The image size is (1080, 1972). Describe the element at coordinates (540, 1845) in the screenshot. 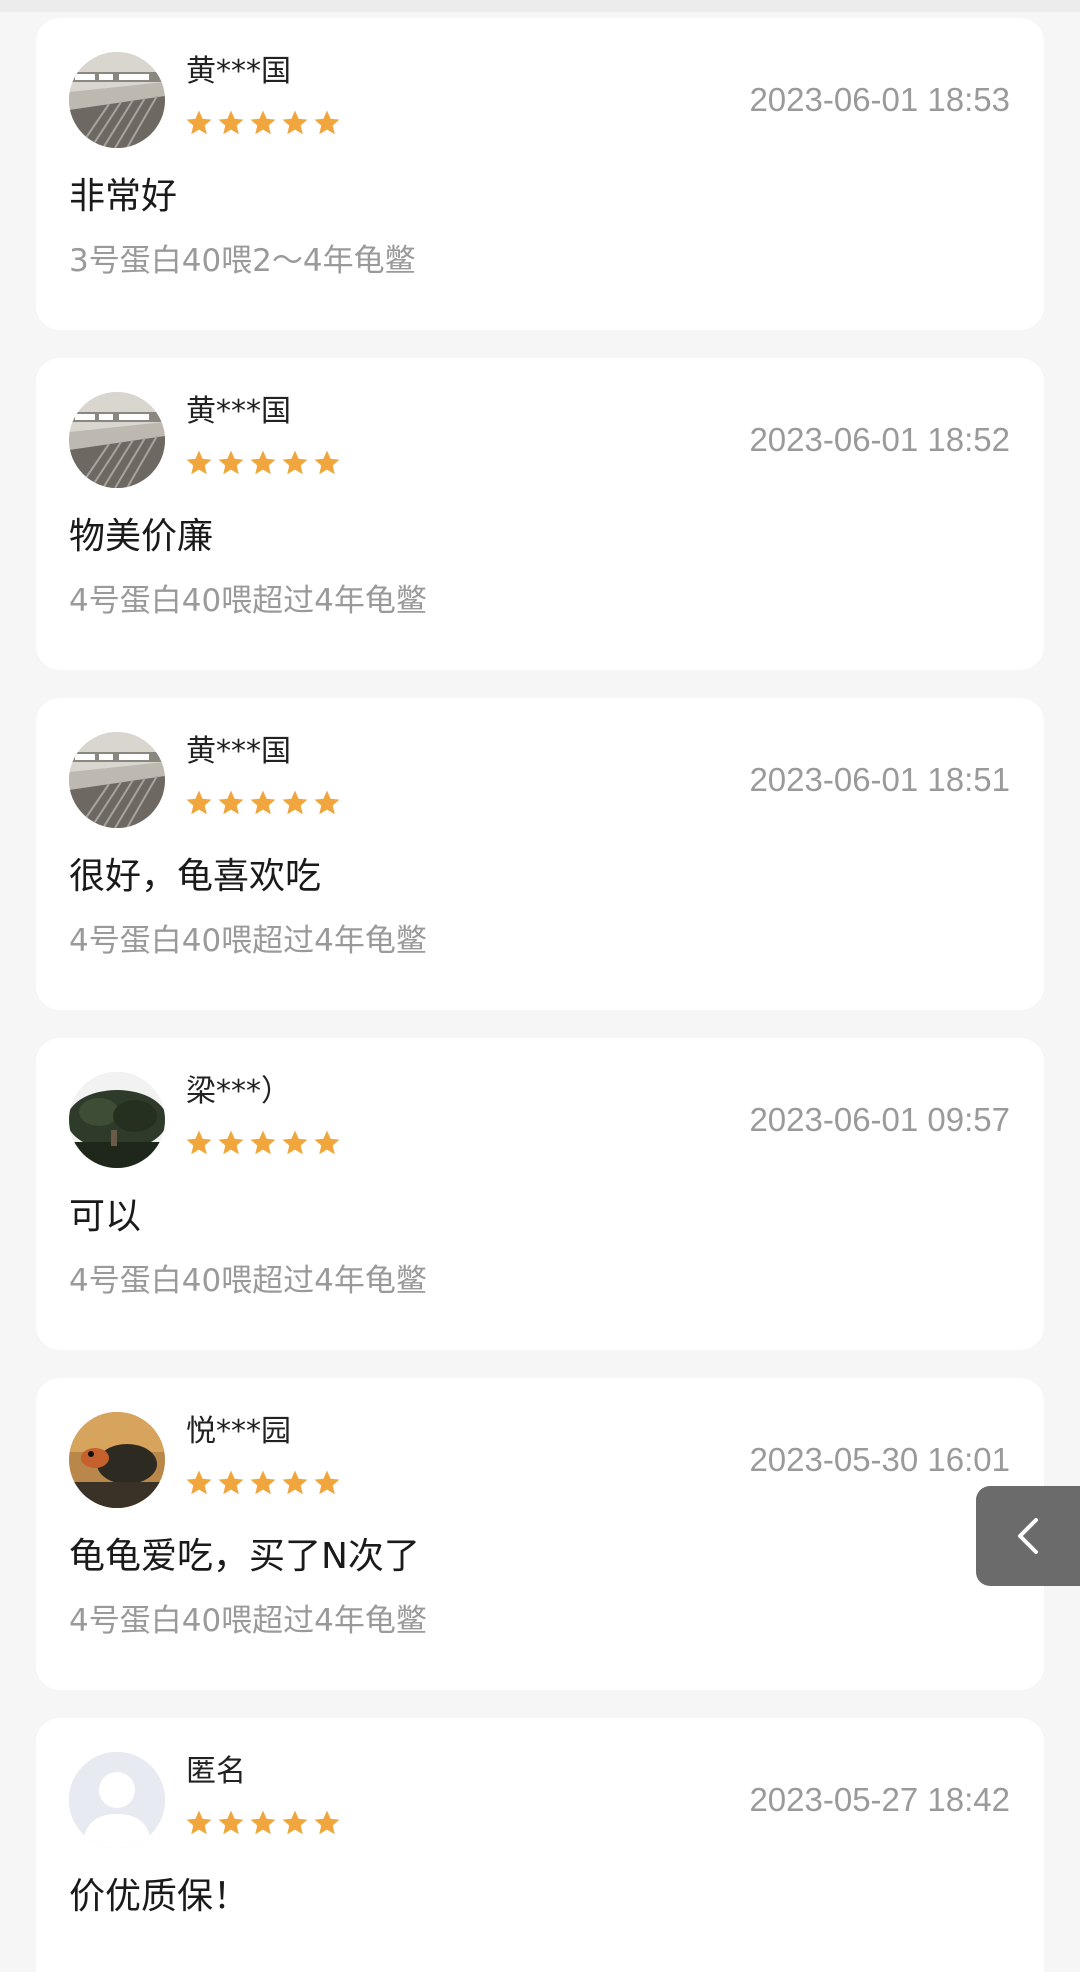

I see `review-card: 匿名 2023-05-27 18:42 价优质保！` at that location.